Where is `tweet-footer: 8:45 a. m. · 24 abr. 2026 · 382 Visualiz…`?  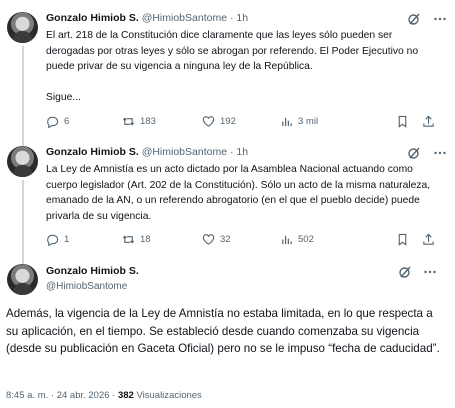 tweet-footer: 8:45 a. m. · 24 abr. 2026 · 382 Visualiz… is located at coordinates (104, 395).